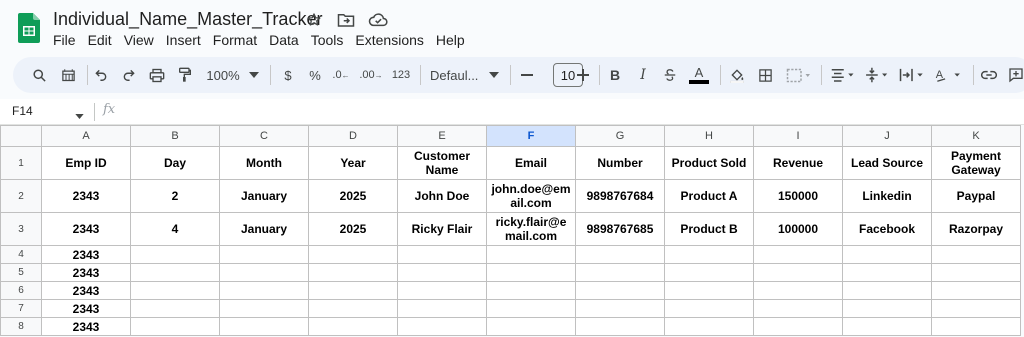 The width and height of the screenshot is (1024, 337). Describe the element at coordinates (175, 196) in the screenshot. I see `table-cell: 2` at that location.